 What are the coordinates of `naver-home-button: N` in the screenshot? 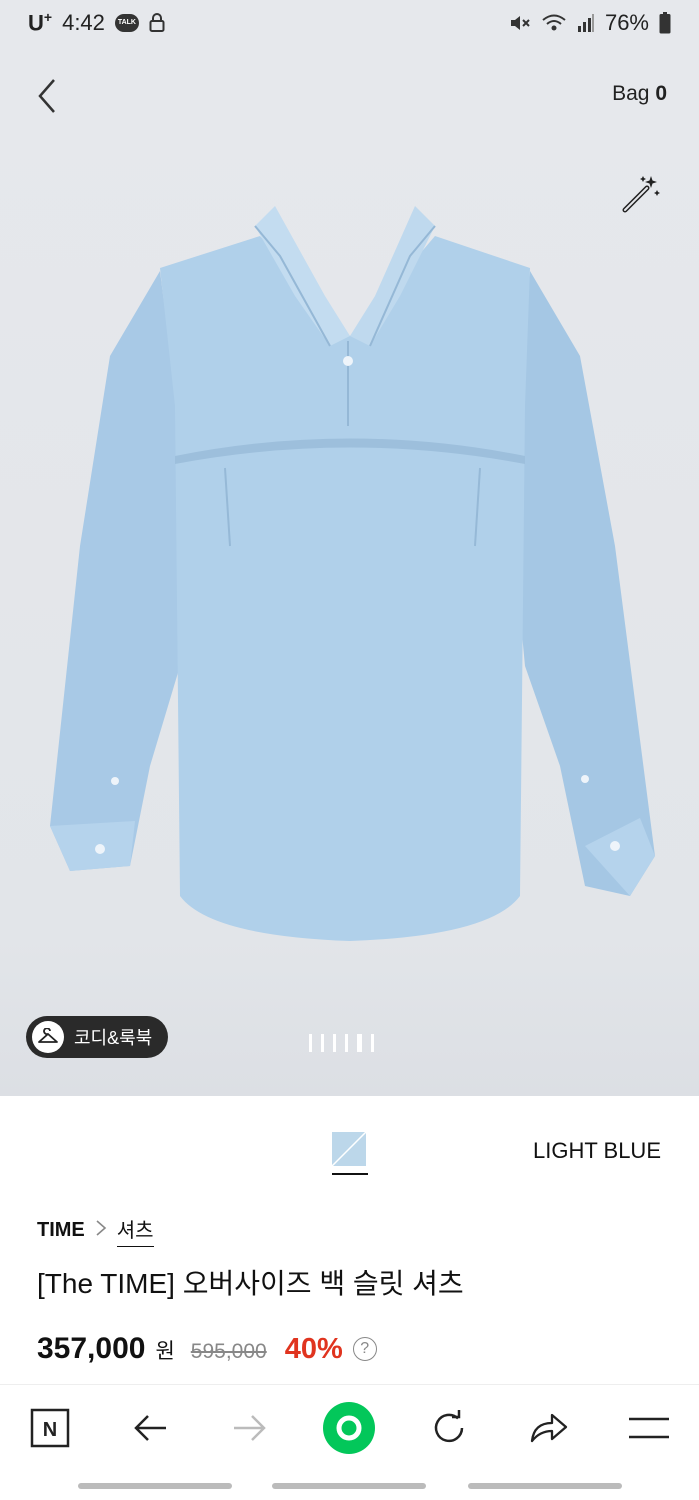 It's located at (50, 1428).